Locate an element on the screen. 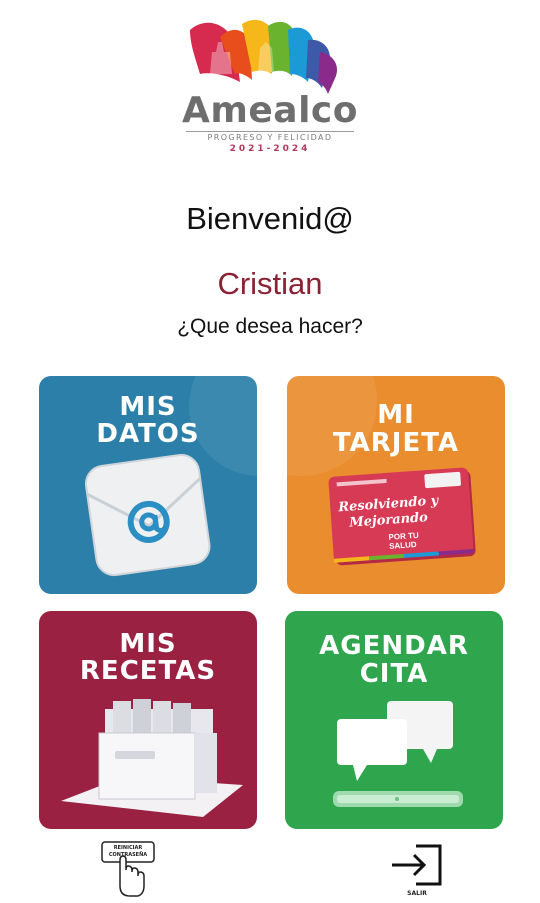 This screenshot has height=903, width=540. reset-password-label-line1: REINICIAR is located at coordinates (128, 848).